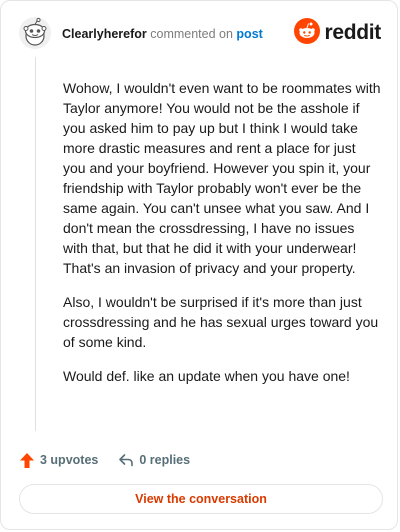 This screenshot has height=532, width=400. I want to click on replies-count: 0 replies, so click(165, 460).